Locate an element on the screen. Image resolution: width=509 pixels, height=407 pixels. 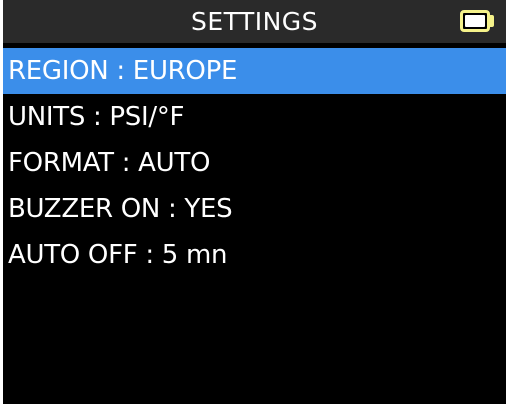
page-title: SETTINGS is located at coordinates (254, 21).